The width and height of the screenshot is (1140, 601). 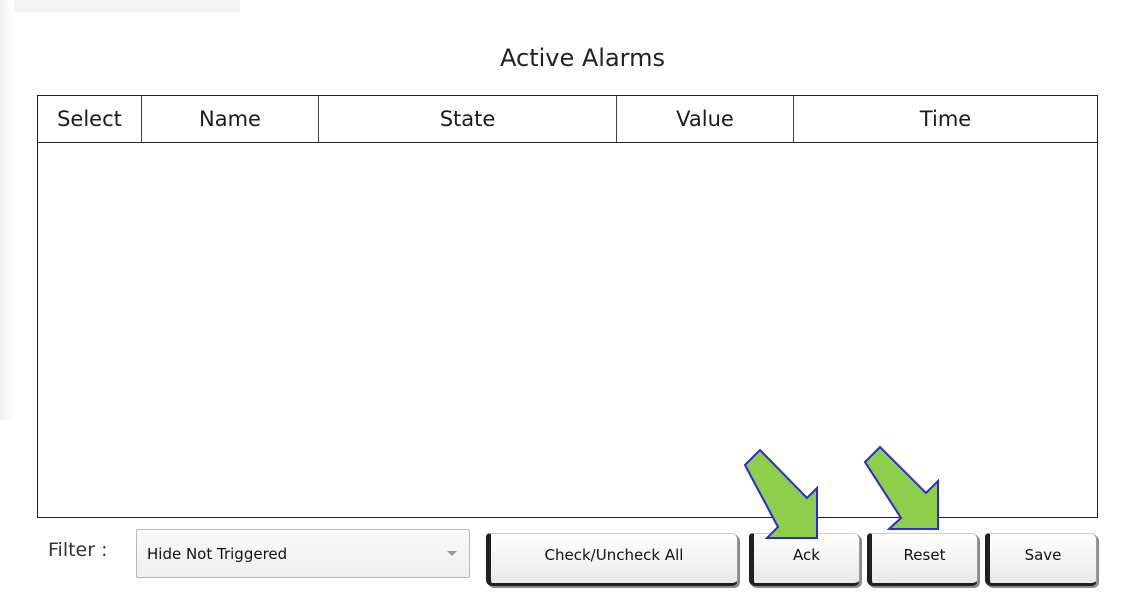 What do you see at coordinates (303, 553) in the screenshot?
I see `filter-dropdown: Hide Not Triggered` at bounding box center [303, 553].